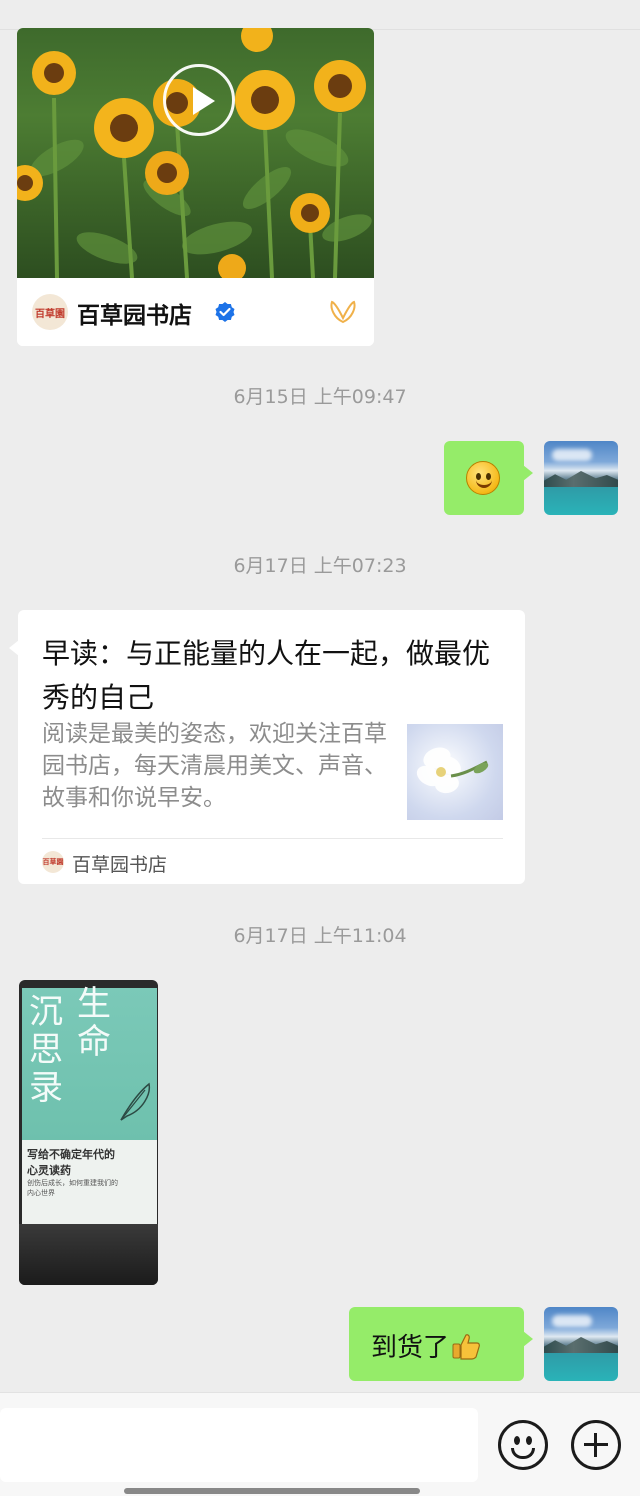 The image size is (640, 1496). What do you see at coordinates (50, 312) in the screenshot?
I see `channel-logo: 百草園` at bounding box center [50, 312].